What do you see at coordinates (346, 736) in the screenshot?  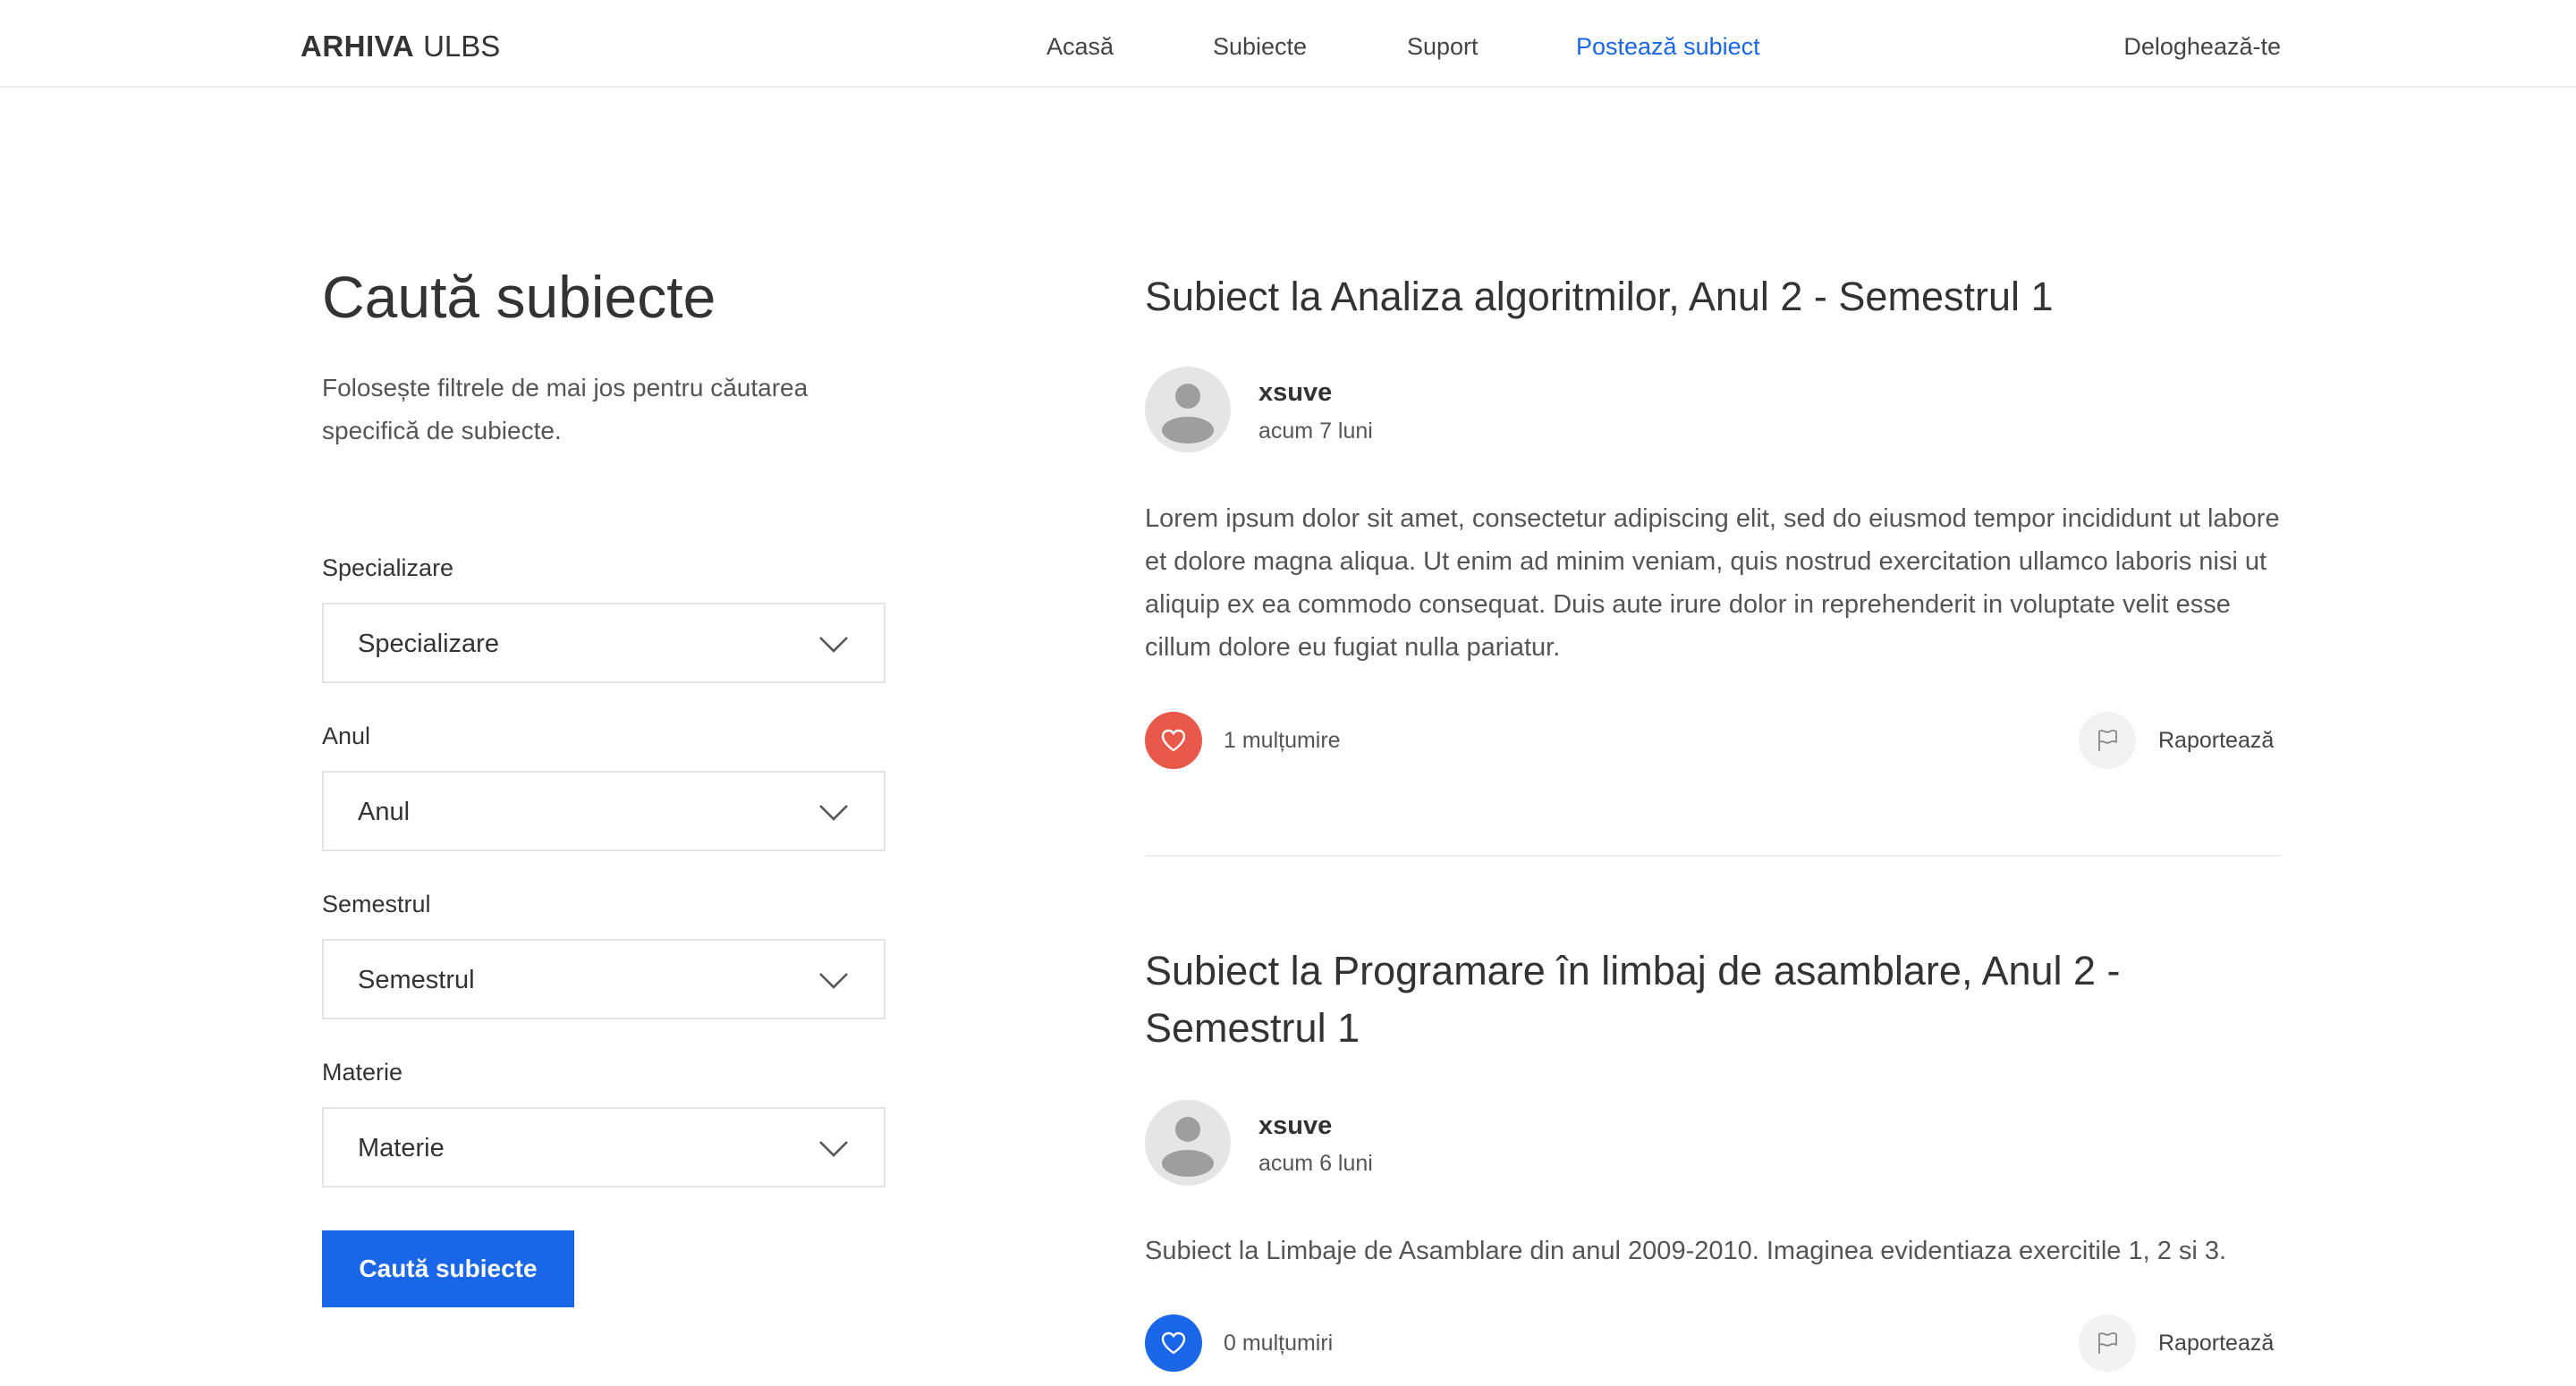 I see `anul-label: Anul` at bounding box center [346, 736].